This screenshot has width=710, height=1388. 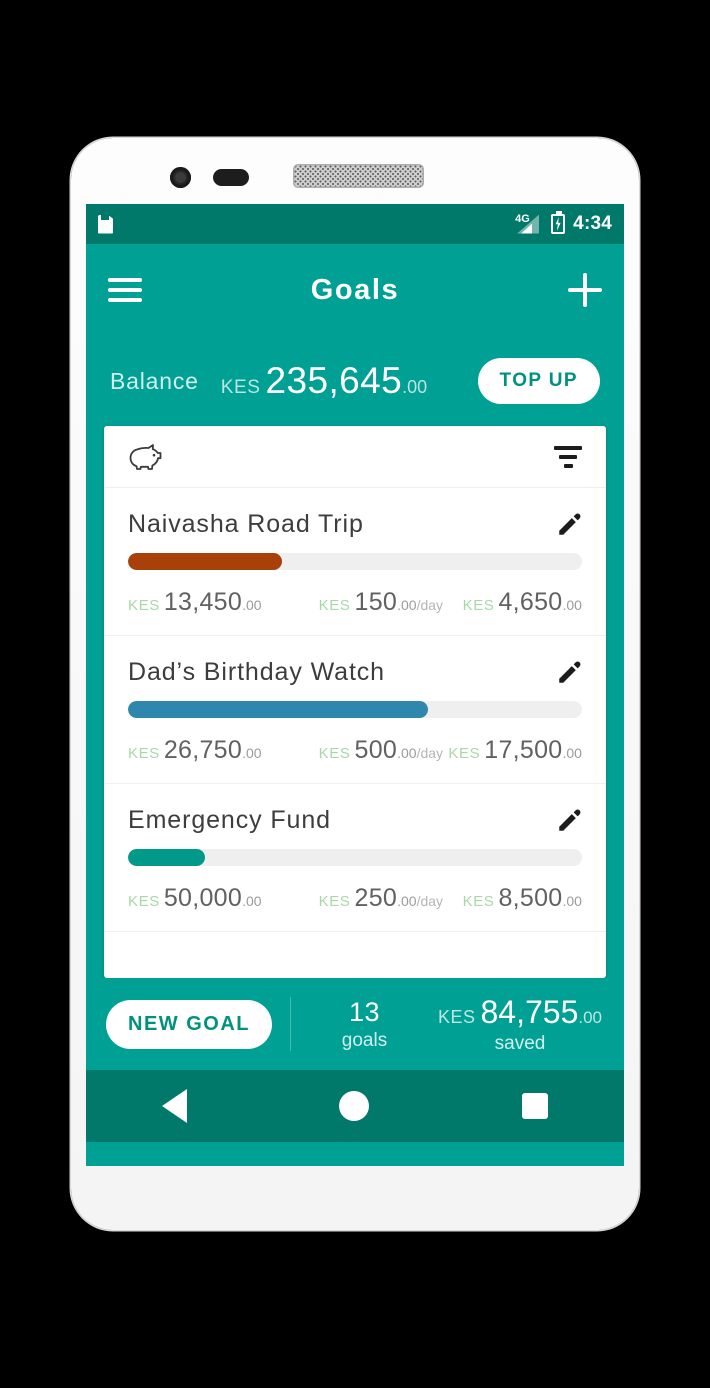 I want to click on amount-value: 84,755, so click(x=529, y=1011).